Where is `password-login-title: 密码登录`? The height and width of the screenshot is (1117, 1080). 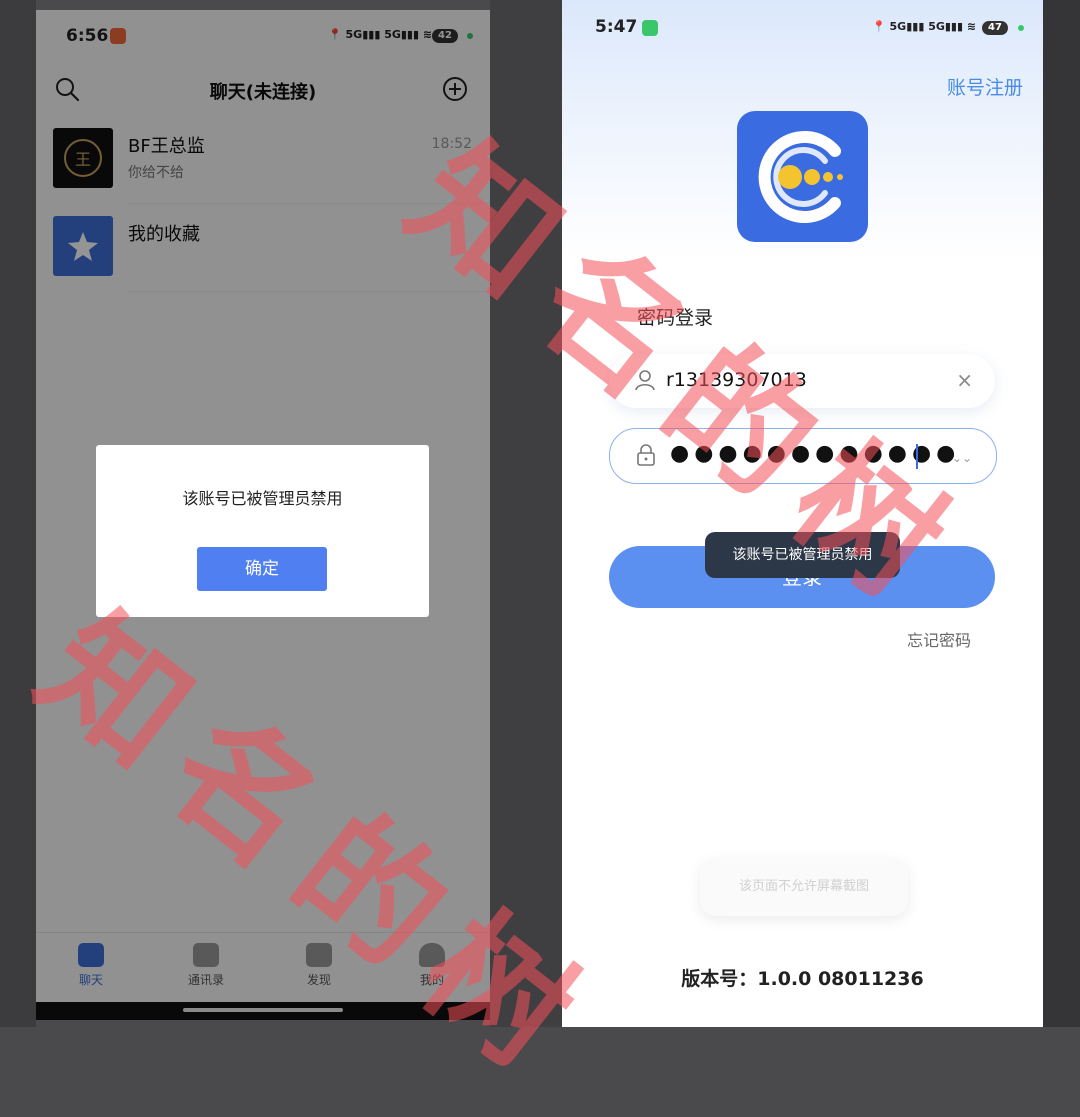
password-login-title: 密码登录 is located at coordinates (675, 318).